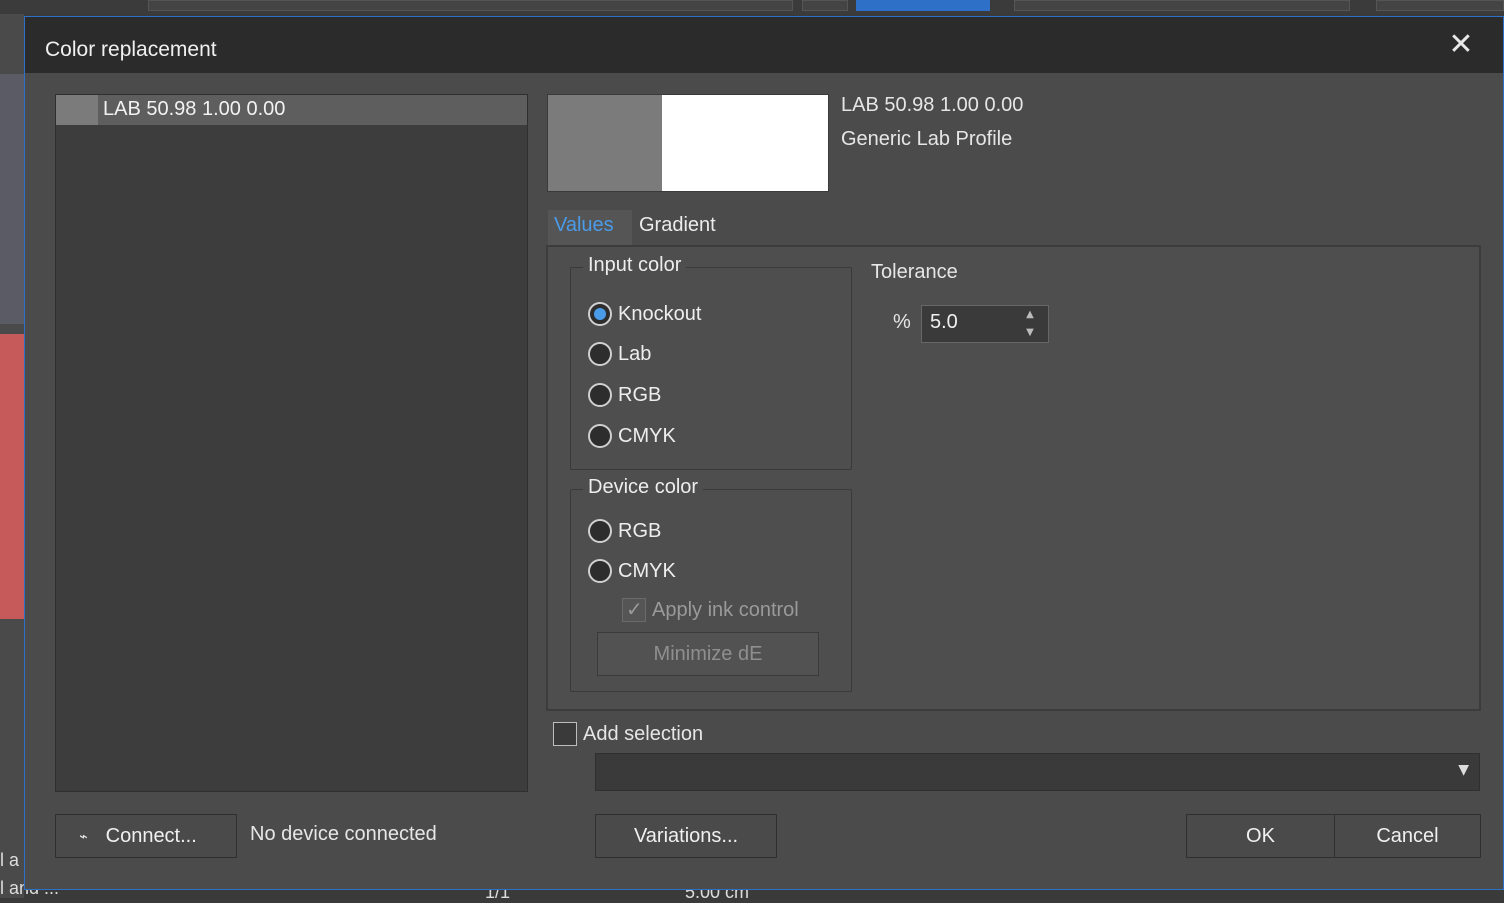  Describe the element at coordinates (470, 5) in the screenshot. I see `background-toolbar-field` at that location.